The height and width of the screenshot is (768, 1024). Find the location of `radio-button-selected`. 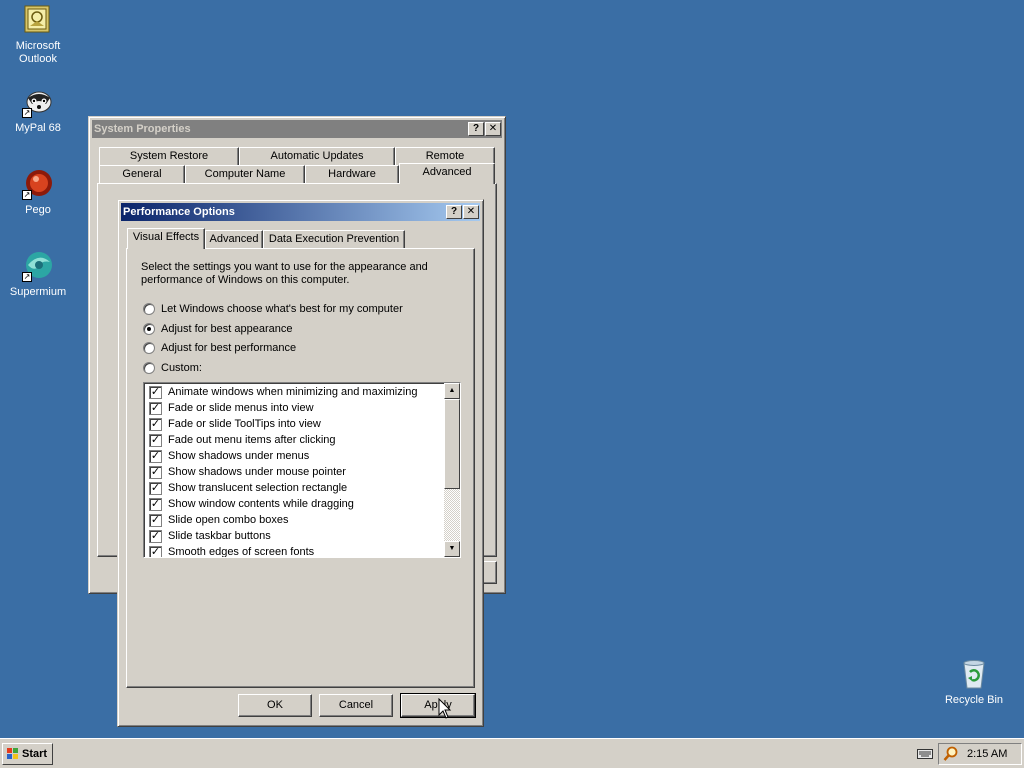

radio-button-selected is located at coordinates (149, 329).